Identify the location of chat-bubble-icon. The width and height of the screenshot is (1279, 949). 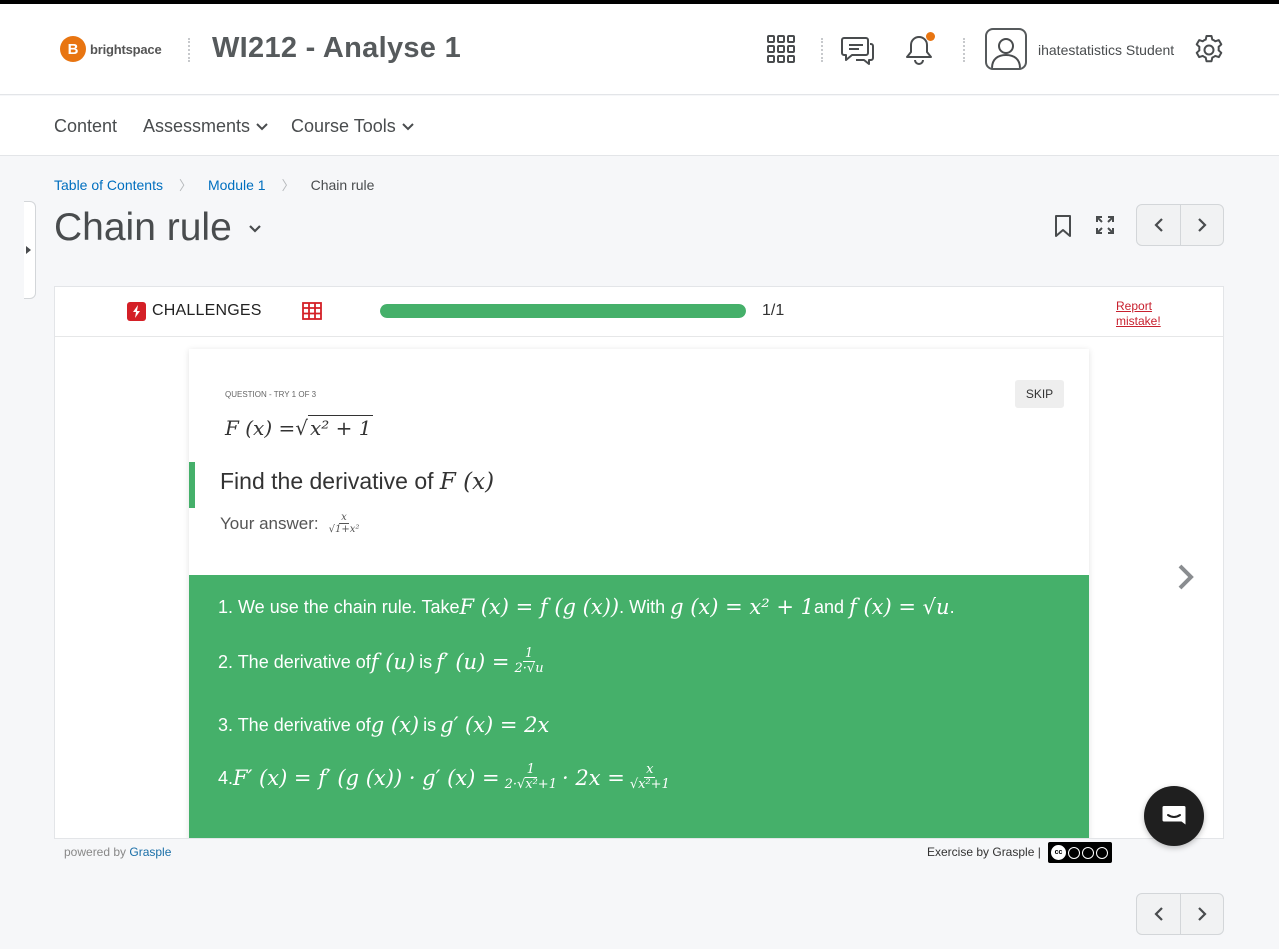
(1174, 815).